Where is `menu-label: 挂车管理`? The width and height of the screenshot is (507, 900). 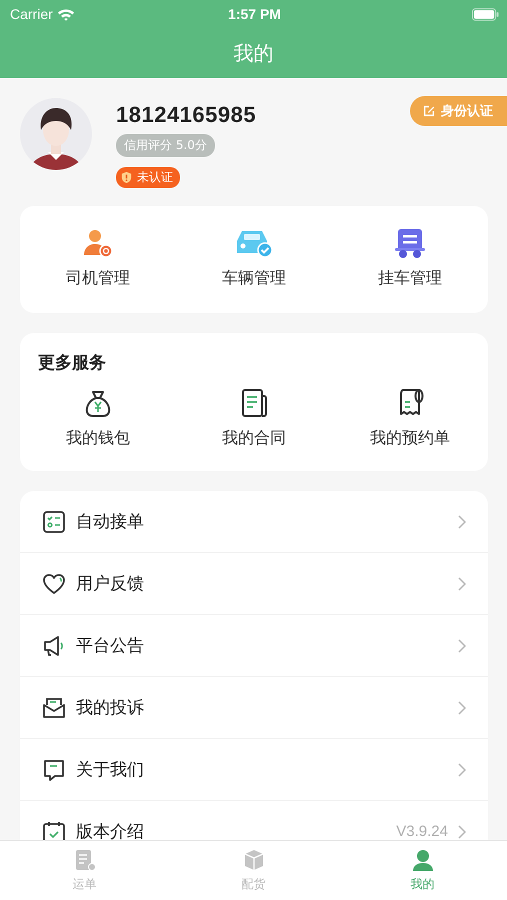
menu-label: 挂车管理 is located at coordinates (410, 278).